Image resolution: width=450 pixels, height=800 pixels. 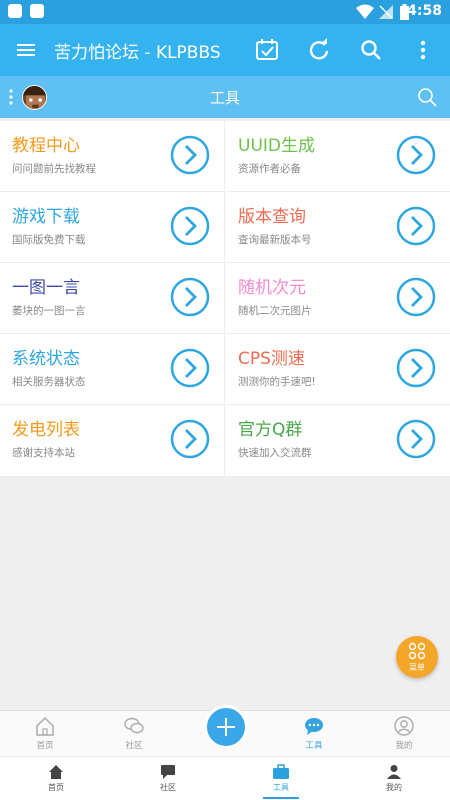 I want to click on tool-tile-image-quote: 一图一言 萎块的一图一言, so click(x=112, y=298).